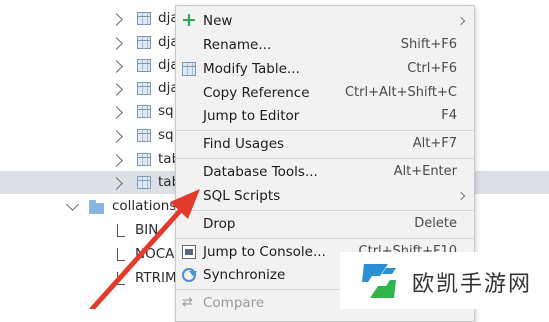  I want to click on menu-item-label: Drop, so click(219, 224).